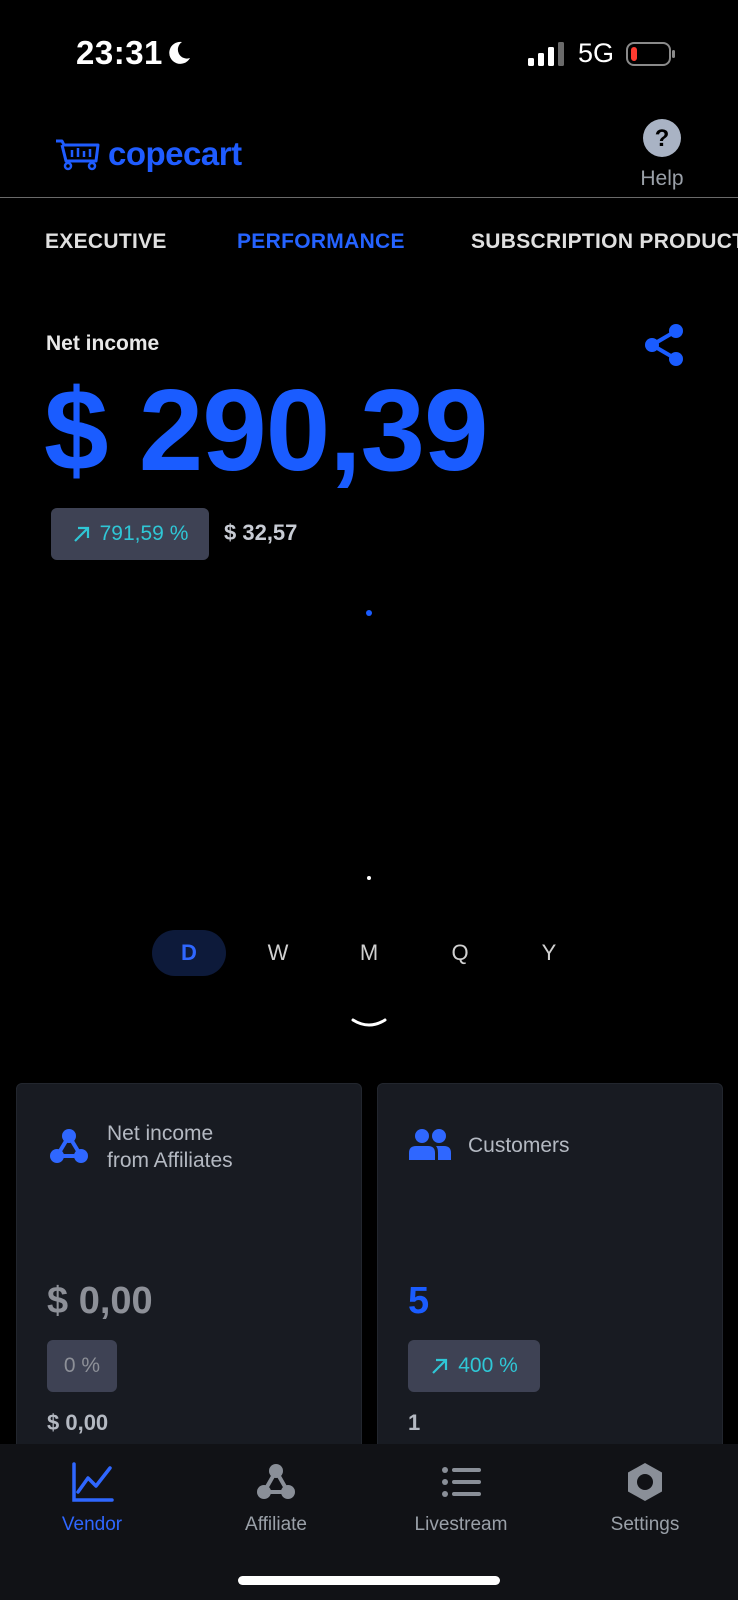 The width and height of the screenshot is (738, 1600). I want to click on card-value: 5, so click(419, 1301).